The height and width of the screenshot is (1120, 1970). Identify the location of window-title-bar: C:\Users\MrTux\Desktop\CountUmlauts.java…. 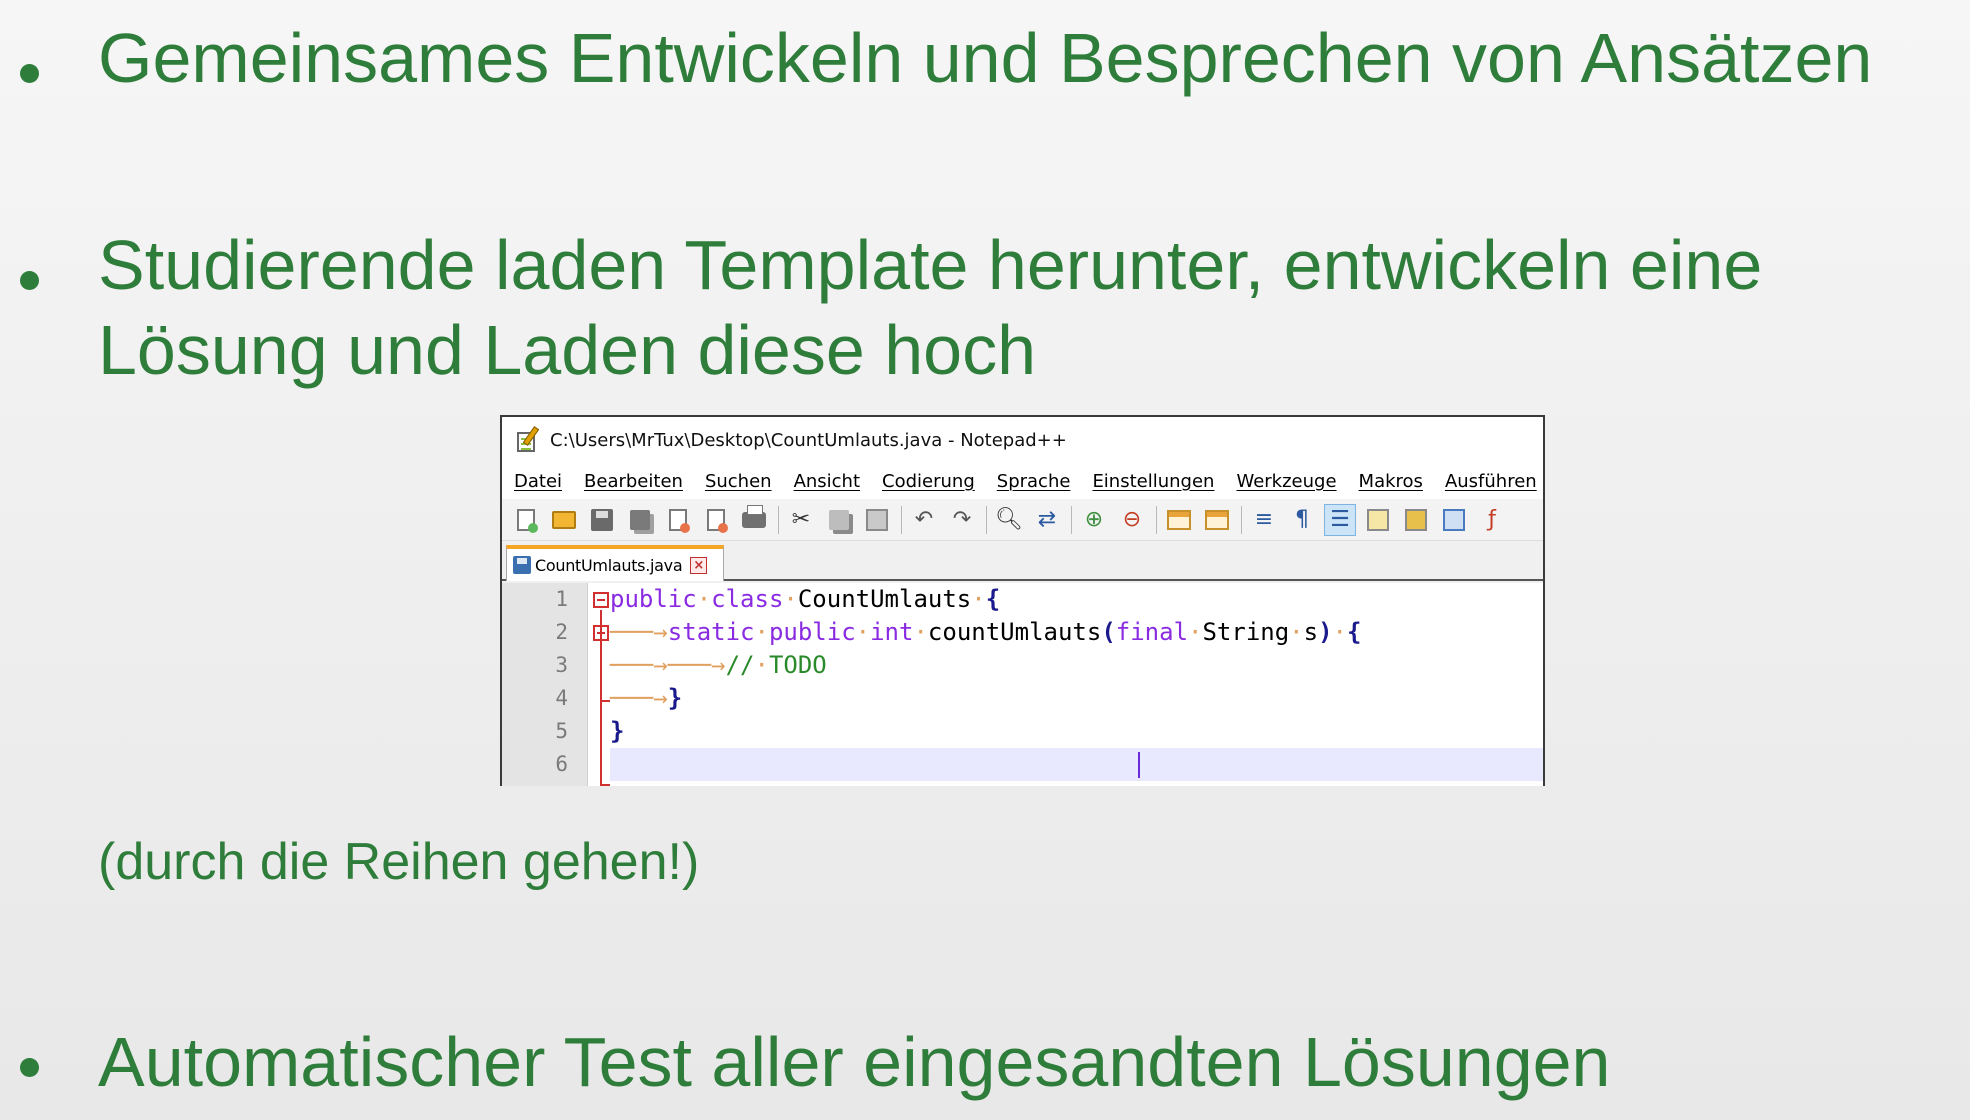
(1022, 440).